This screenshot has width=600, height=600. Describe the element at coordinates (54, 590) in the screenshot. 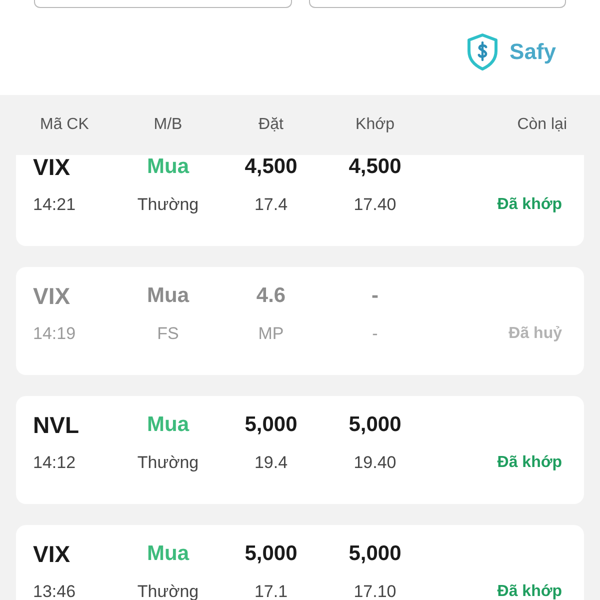

I see `order-time: 13:46` at that location.